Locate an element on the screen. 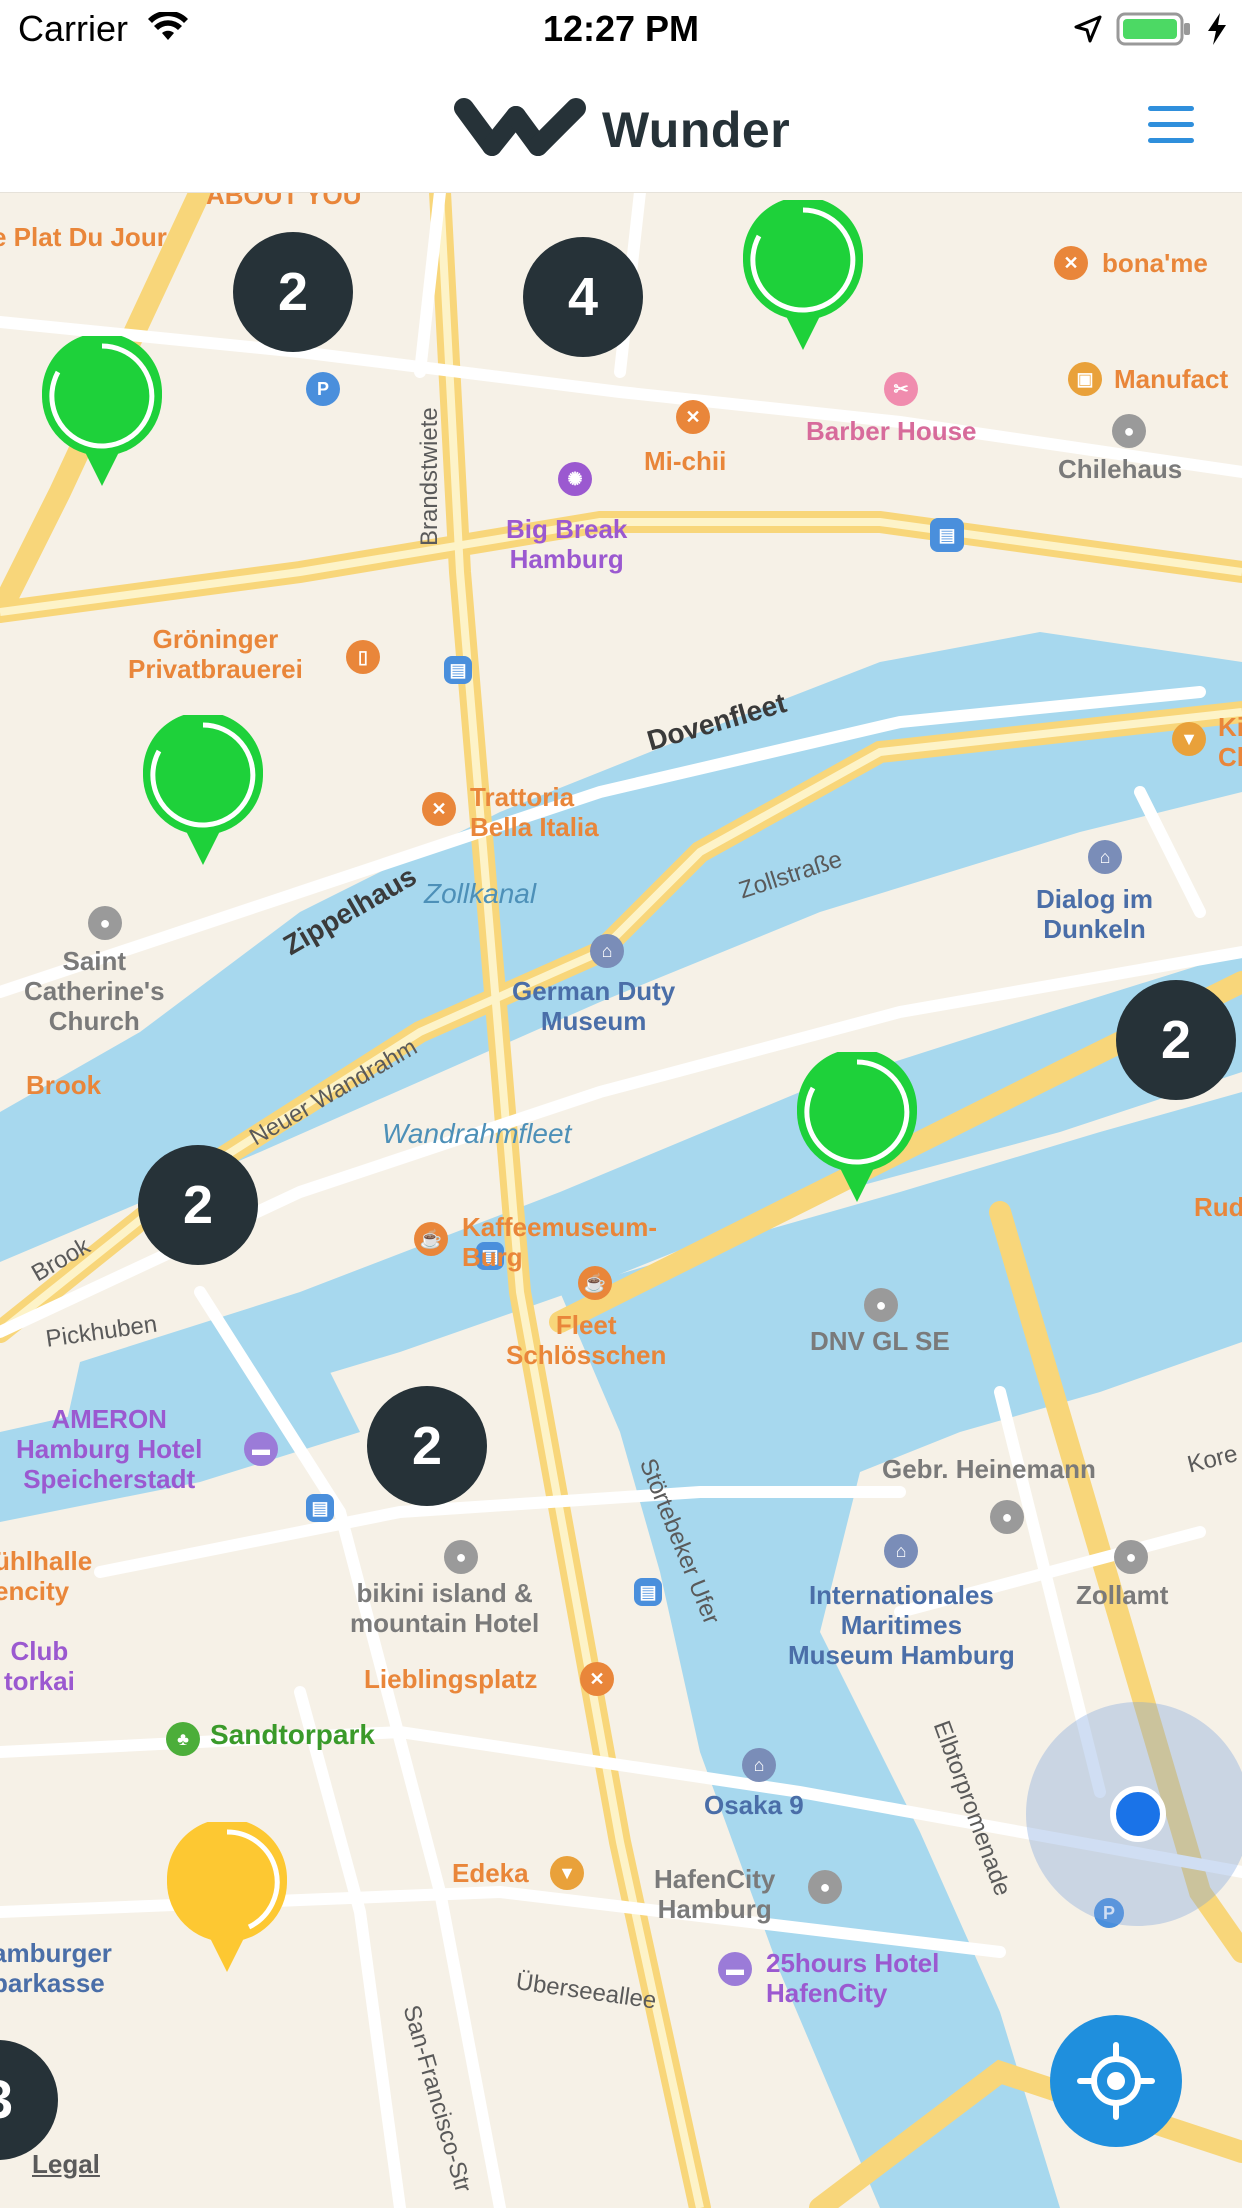 The width and height of the screenshot is (1242, 2208). poi-edeka: Edeka is located at coordinates (490, 1873).